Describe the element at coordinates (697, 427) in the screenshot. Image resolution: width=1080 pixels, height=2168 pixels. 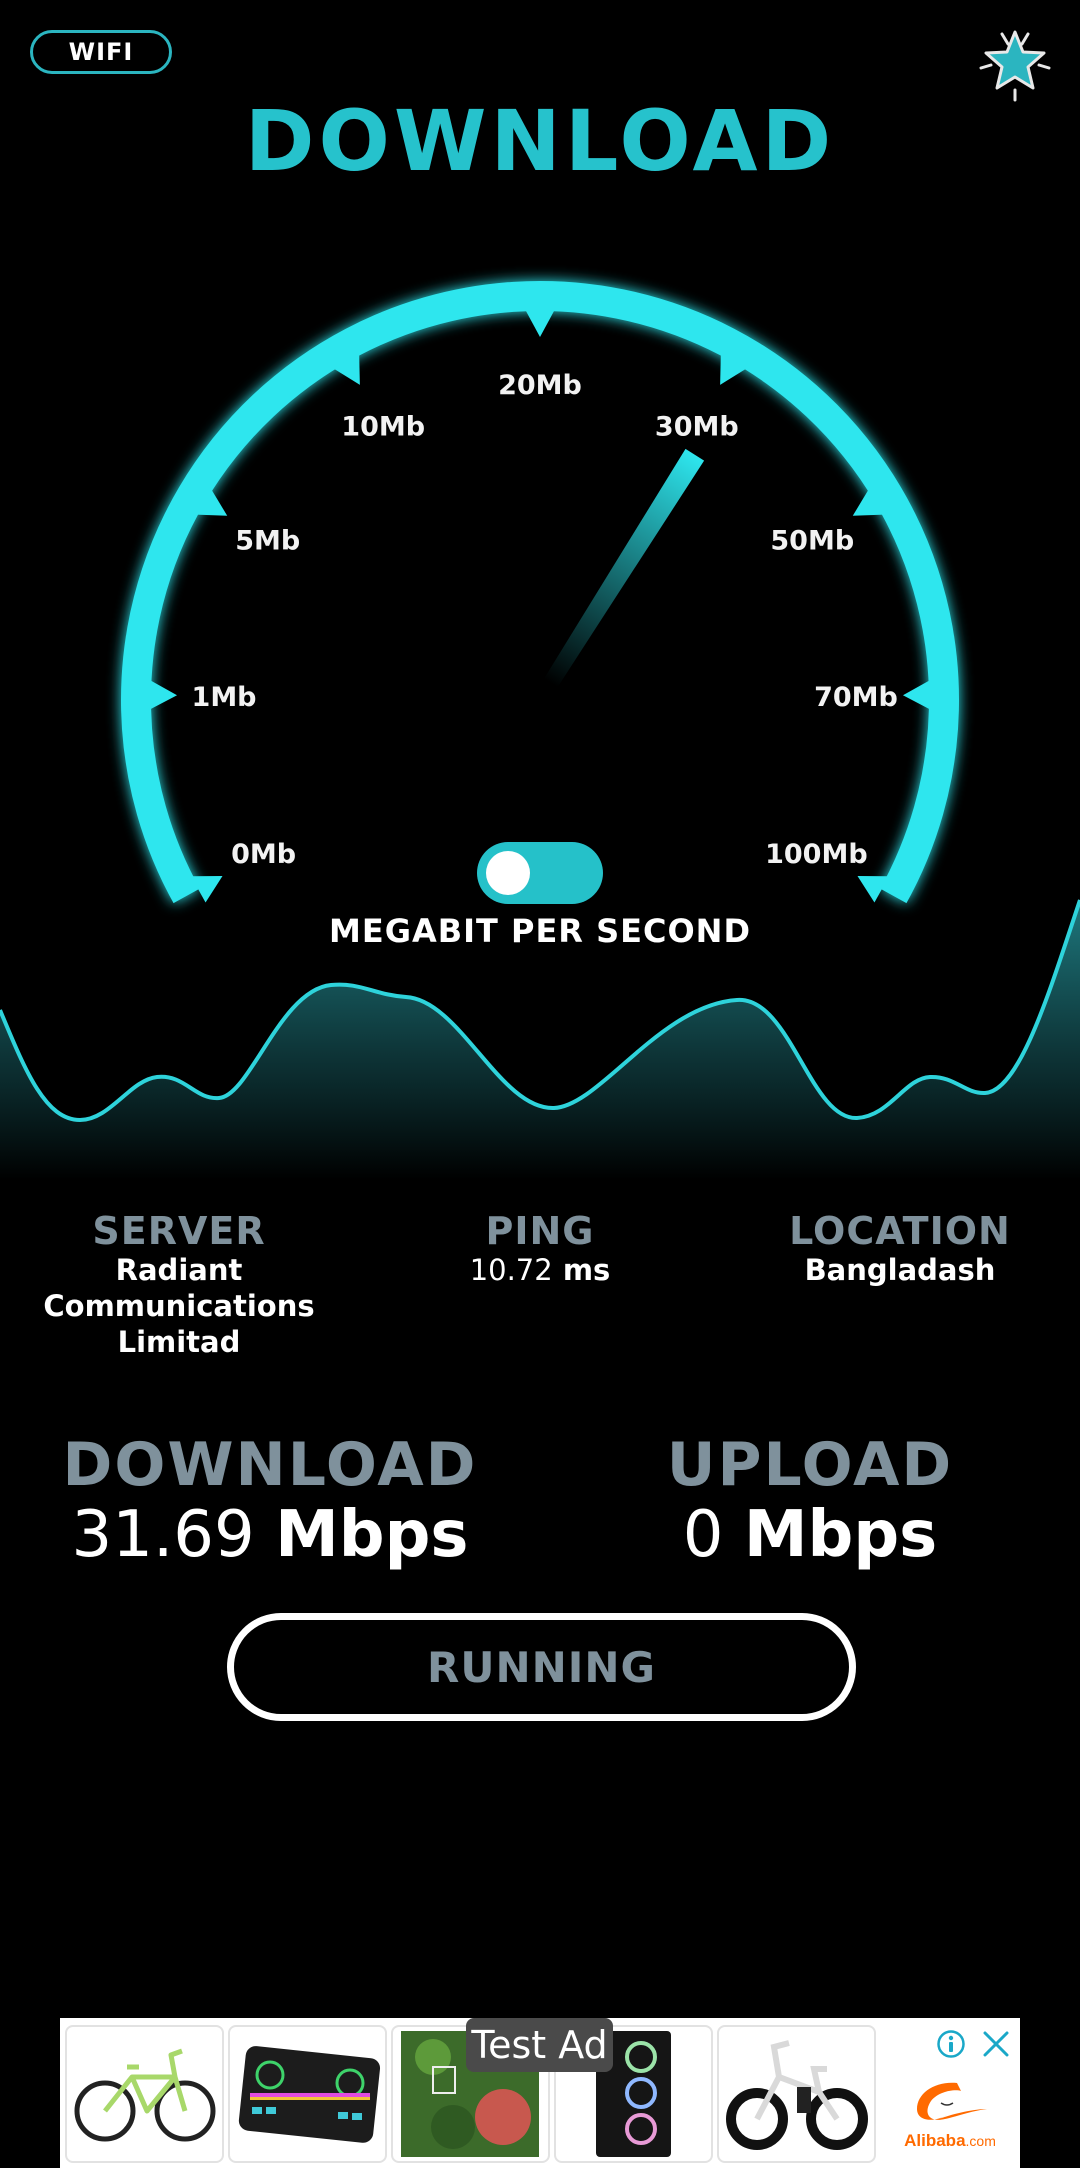
I see `gauge-tick-label: 30Mb` at that location.